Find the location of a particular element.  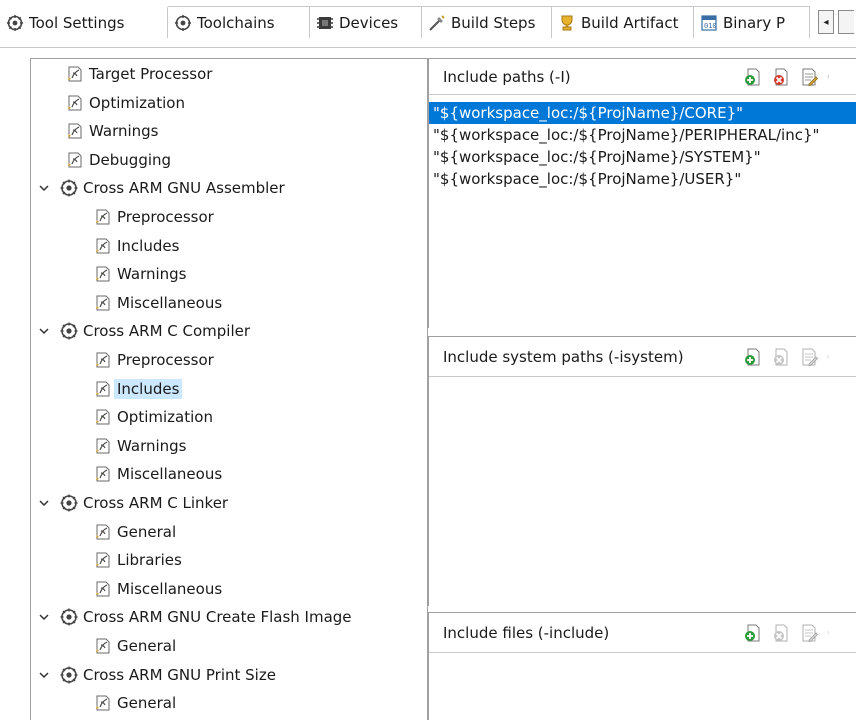

list-item: "${workspace_loc:/${ProjName}/USER}" is located at coordinates (642, 179).